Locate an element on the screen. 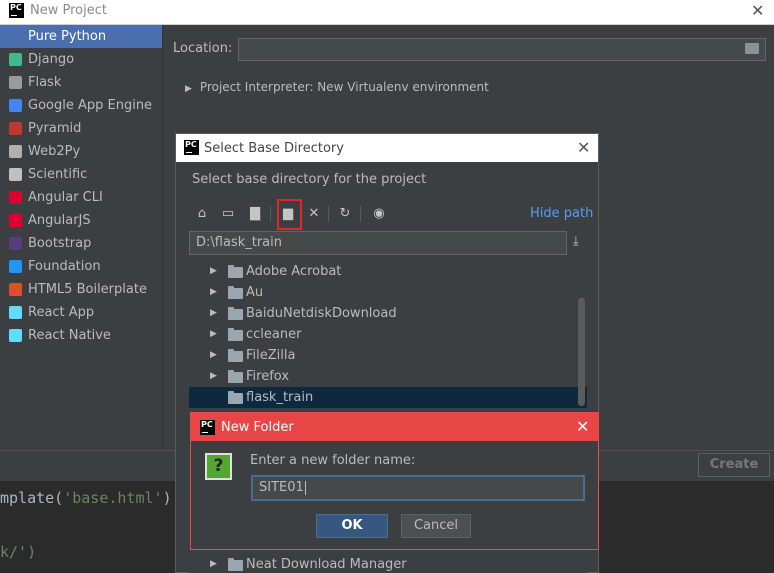  folder-name-input: SITE01 is located at coordinates (418, 488).